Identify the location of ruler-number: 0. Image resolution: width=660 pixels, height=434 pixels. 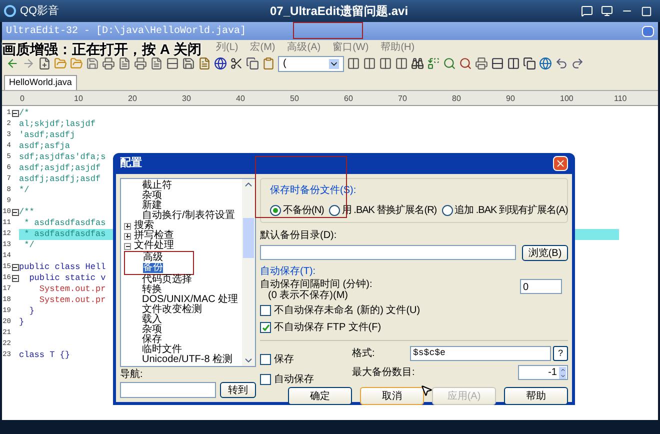
(23, 100).